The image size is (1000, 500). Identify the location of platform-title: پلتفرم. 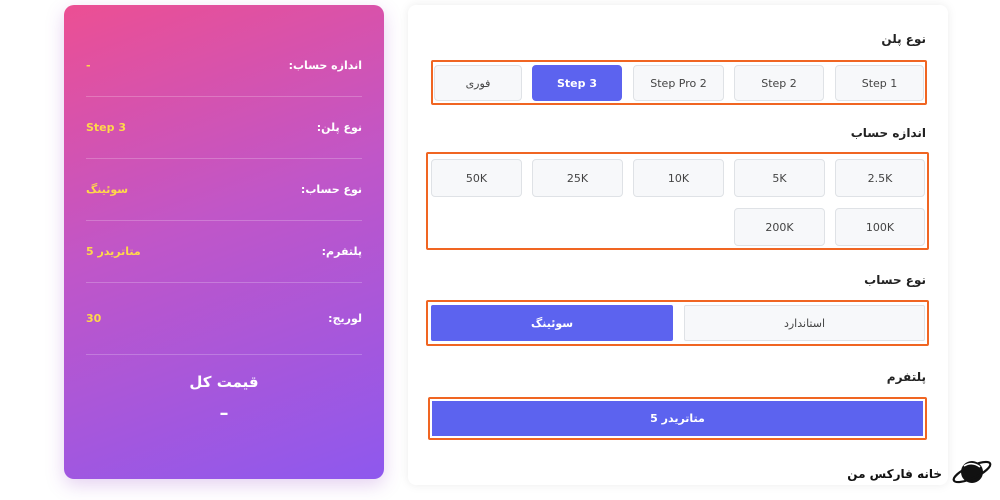
(906, 377).